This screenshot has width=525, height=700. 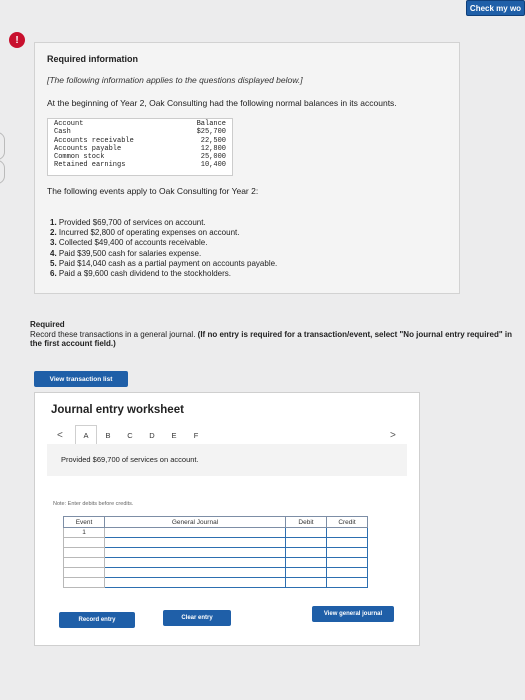 I want to click on balances-account: Accounts payable, so click(x=88, y=148).